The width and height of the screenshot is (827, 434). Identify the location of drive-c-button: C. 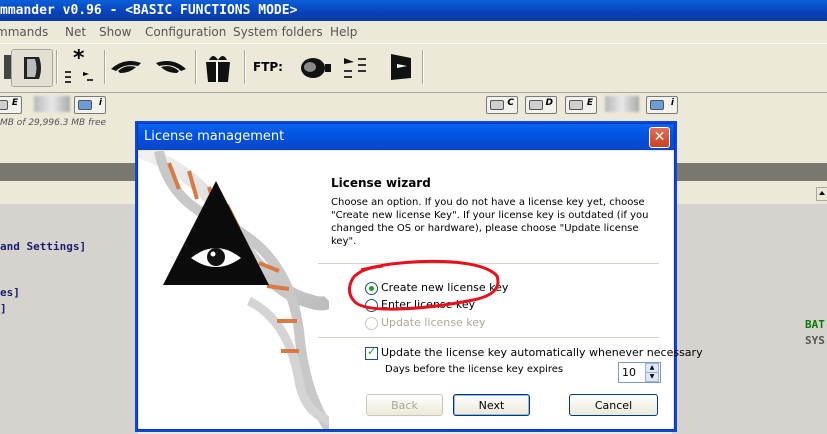
(502, 105).